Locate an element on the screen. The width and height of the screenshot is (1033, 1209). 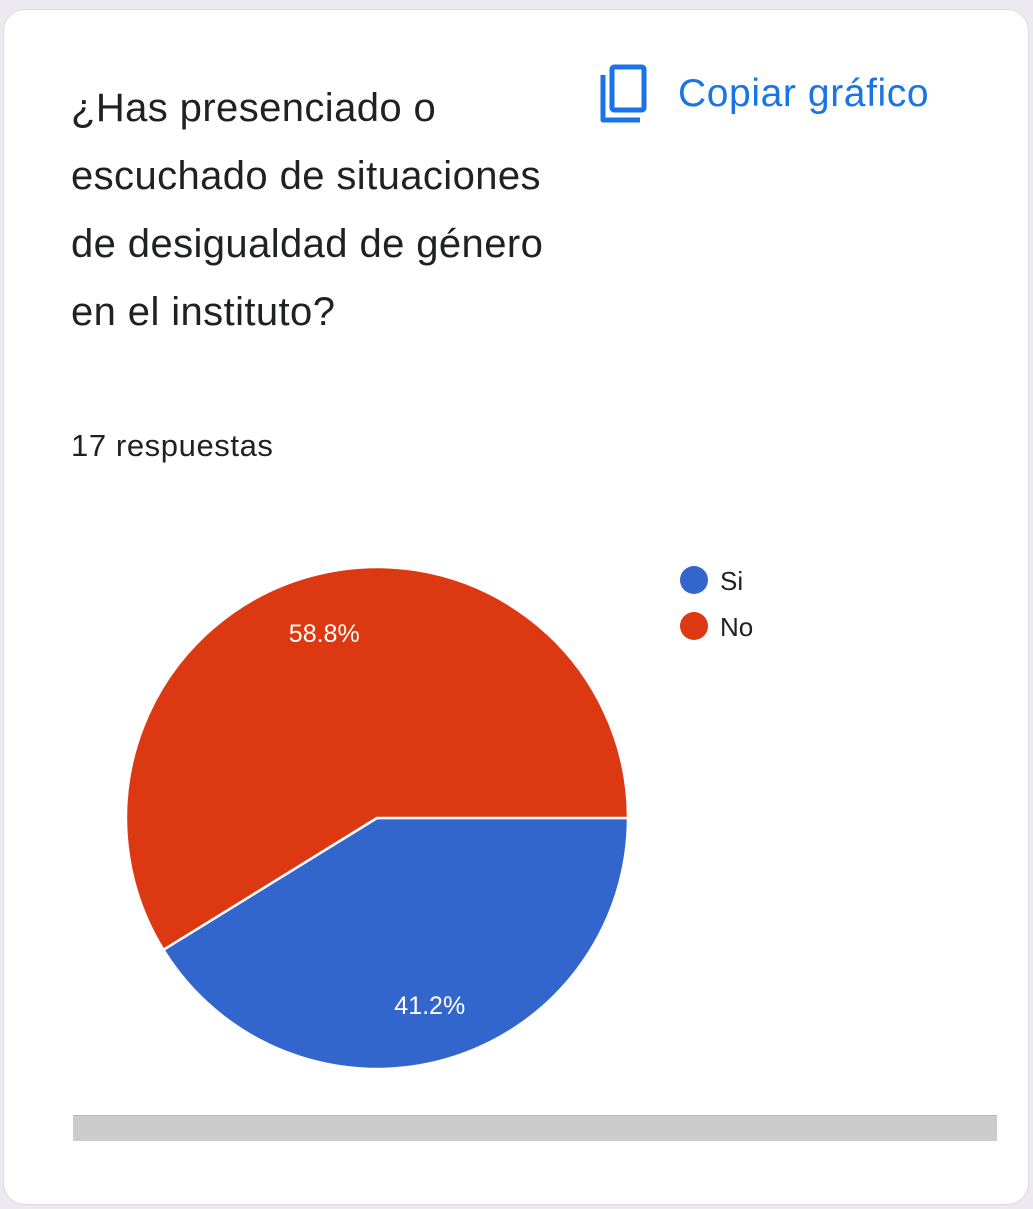
legend-item-no: No is located at coordinates (716, 627).